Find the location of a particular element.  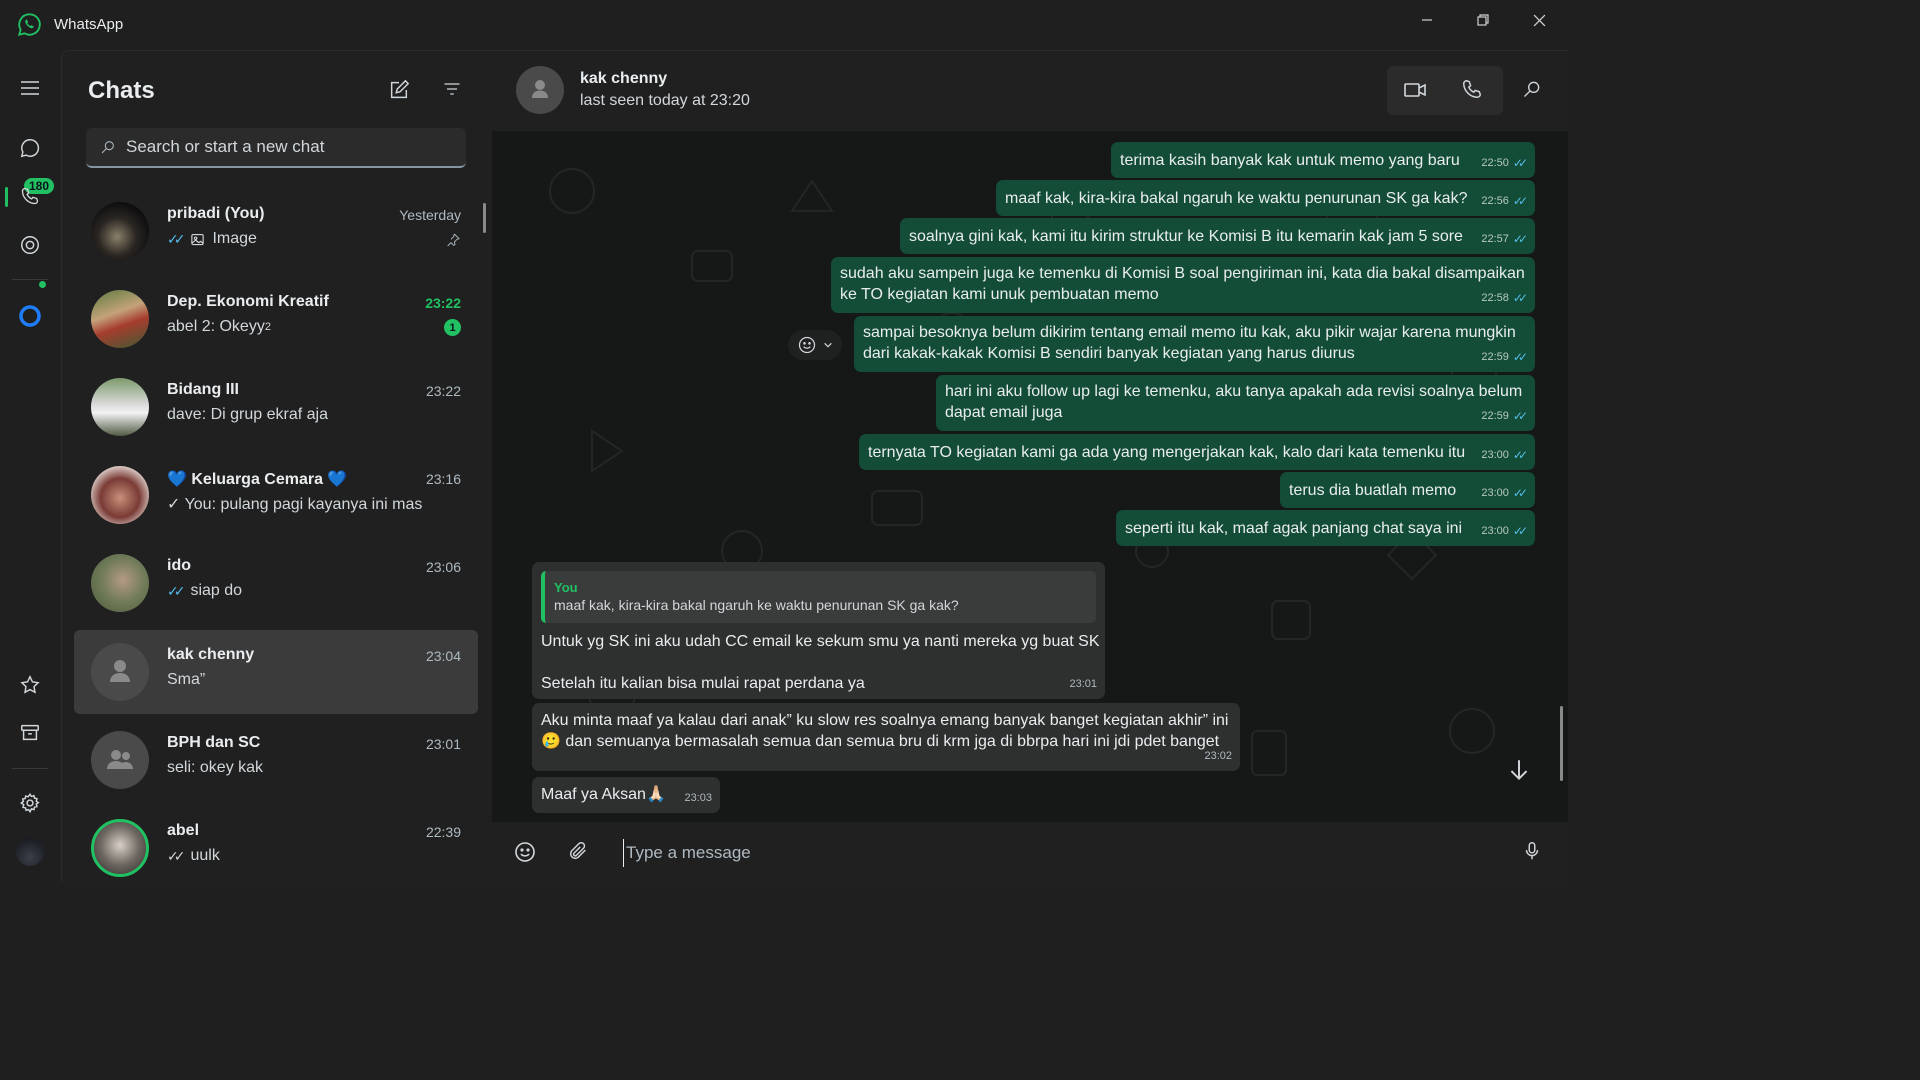

status-nav-button is located at coordinates (30, 245).